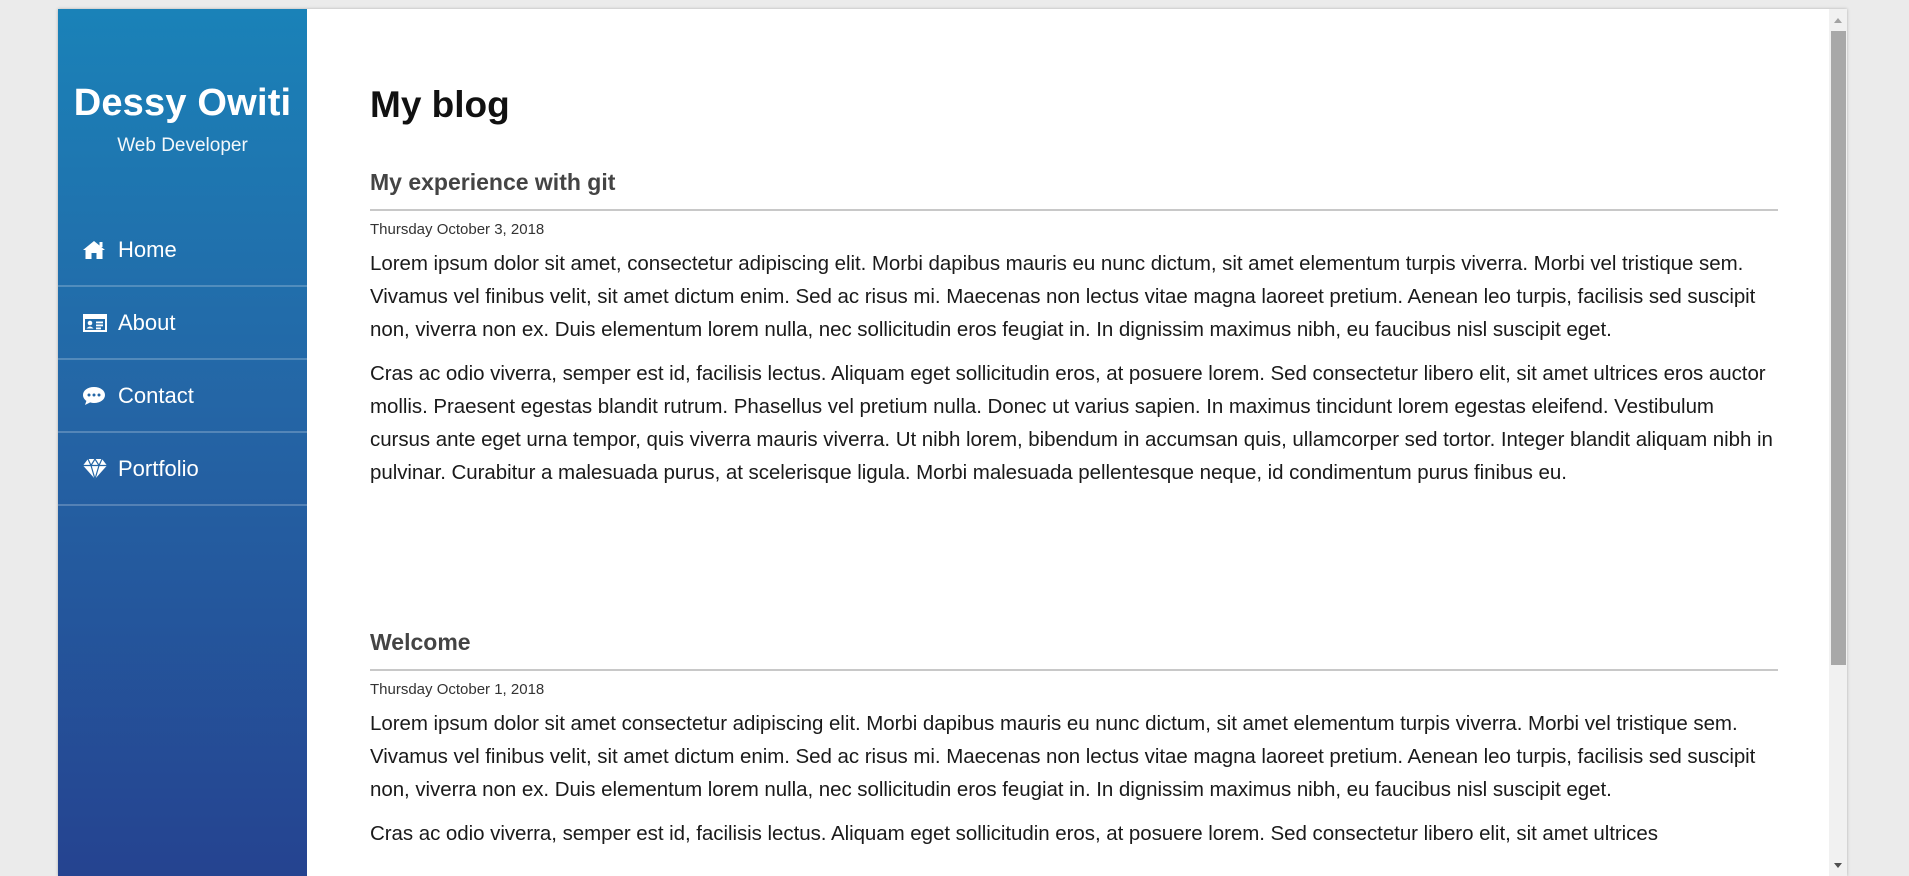 Image resolution: width=1909 pixels, height=876 pixels. What do you see at coordinates (457, 689) in the screenshot?
I see `post-date: Thursday October 1, 2018` at bounding box center [457, 689].